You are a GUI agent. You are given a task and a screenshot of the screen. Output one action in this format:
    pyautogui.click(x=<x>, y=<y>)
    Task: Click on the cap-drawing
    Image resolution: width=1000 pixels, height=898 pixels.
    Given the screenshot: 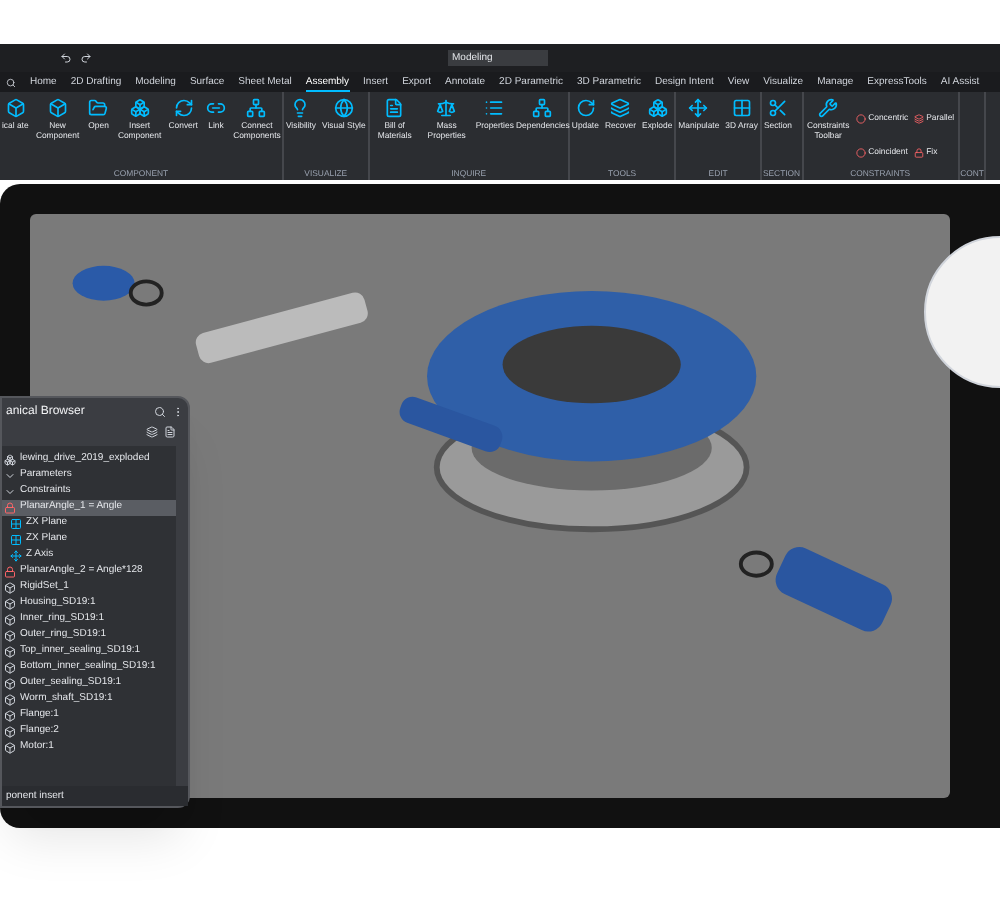 What is the action you would take?
    pyautogui.click(x=103, y=283)
    